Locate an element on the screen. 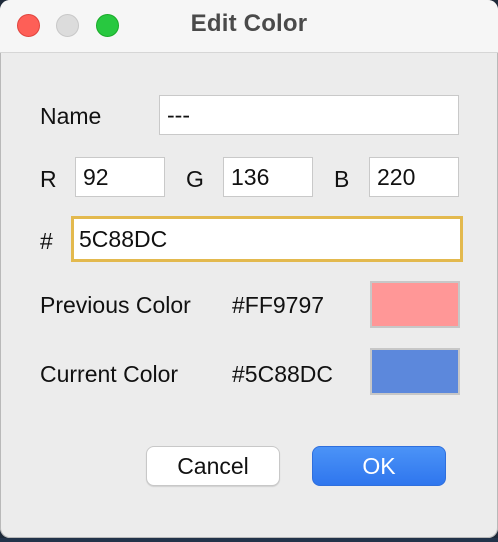 The width and height of the screenshot is (498, 542). green-field is located at coordinates (268, 177).